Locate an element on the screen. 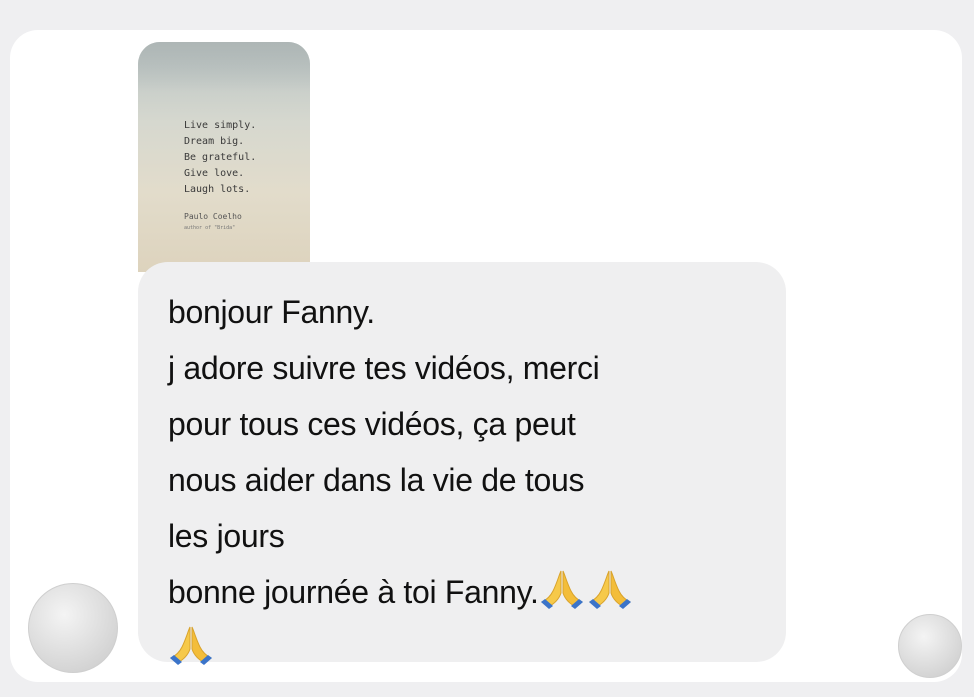 This screenshot has width=974, height=697. quote-author-subtitle: author of "Brida" is located at coordinates (210, 228).